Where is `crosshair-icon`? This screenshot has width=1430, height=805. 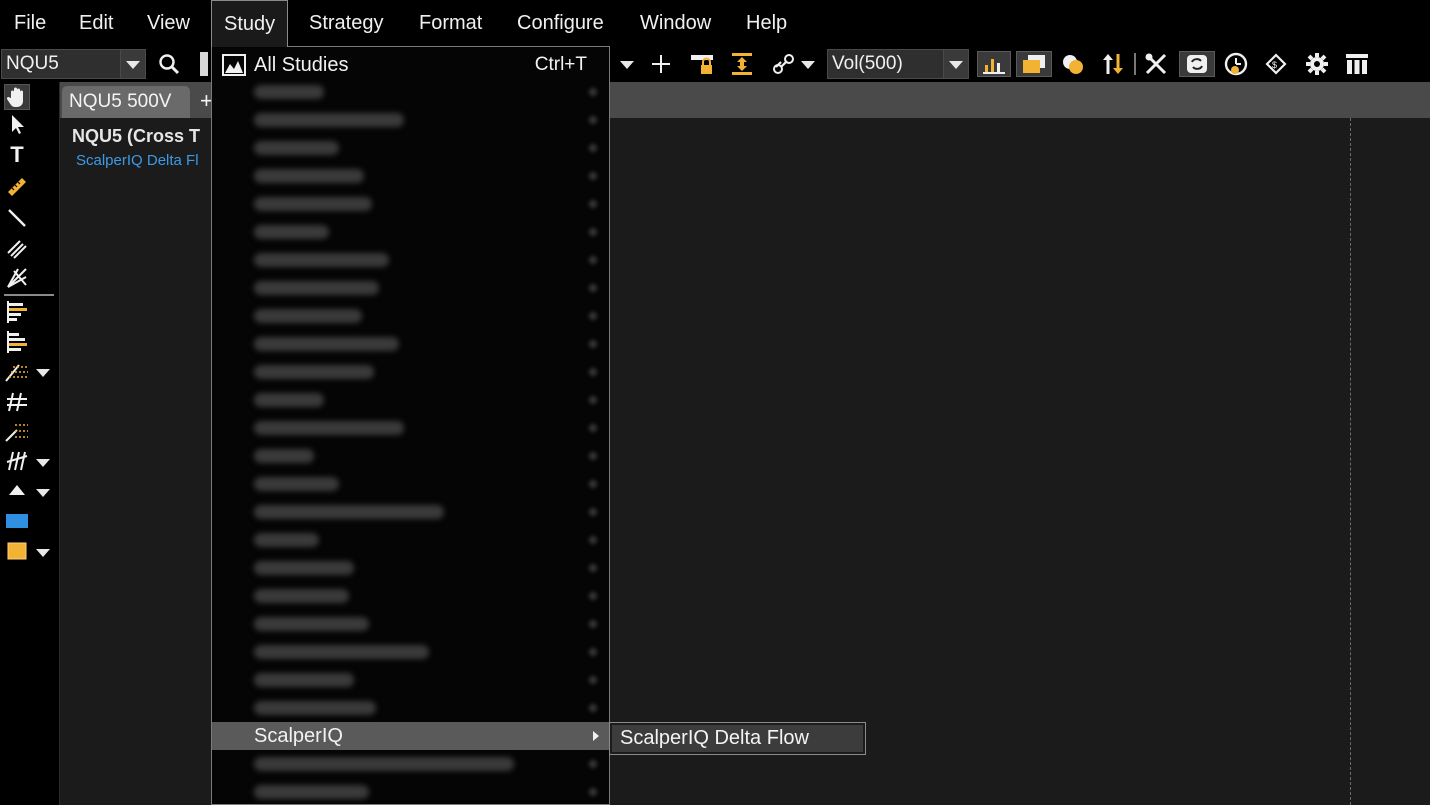
crosshair-icon is located at coordinates (661, 64).